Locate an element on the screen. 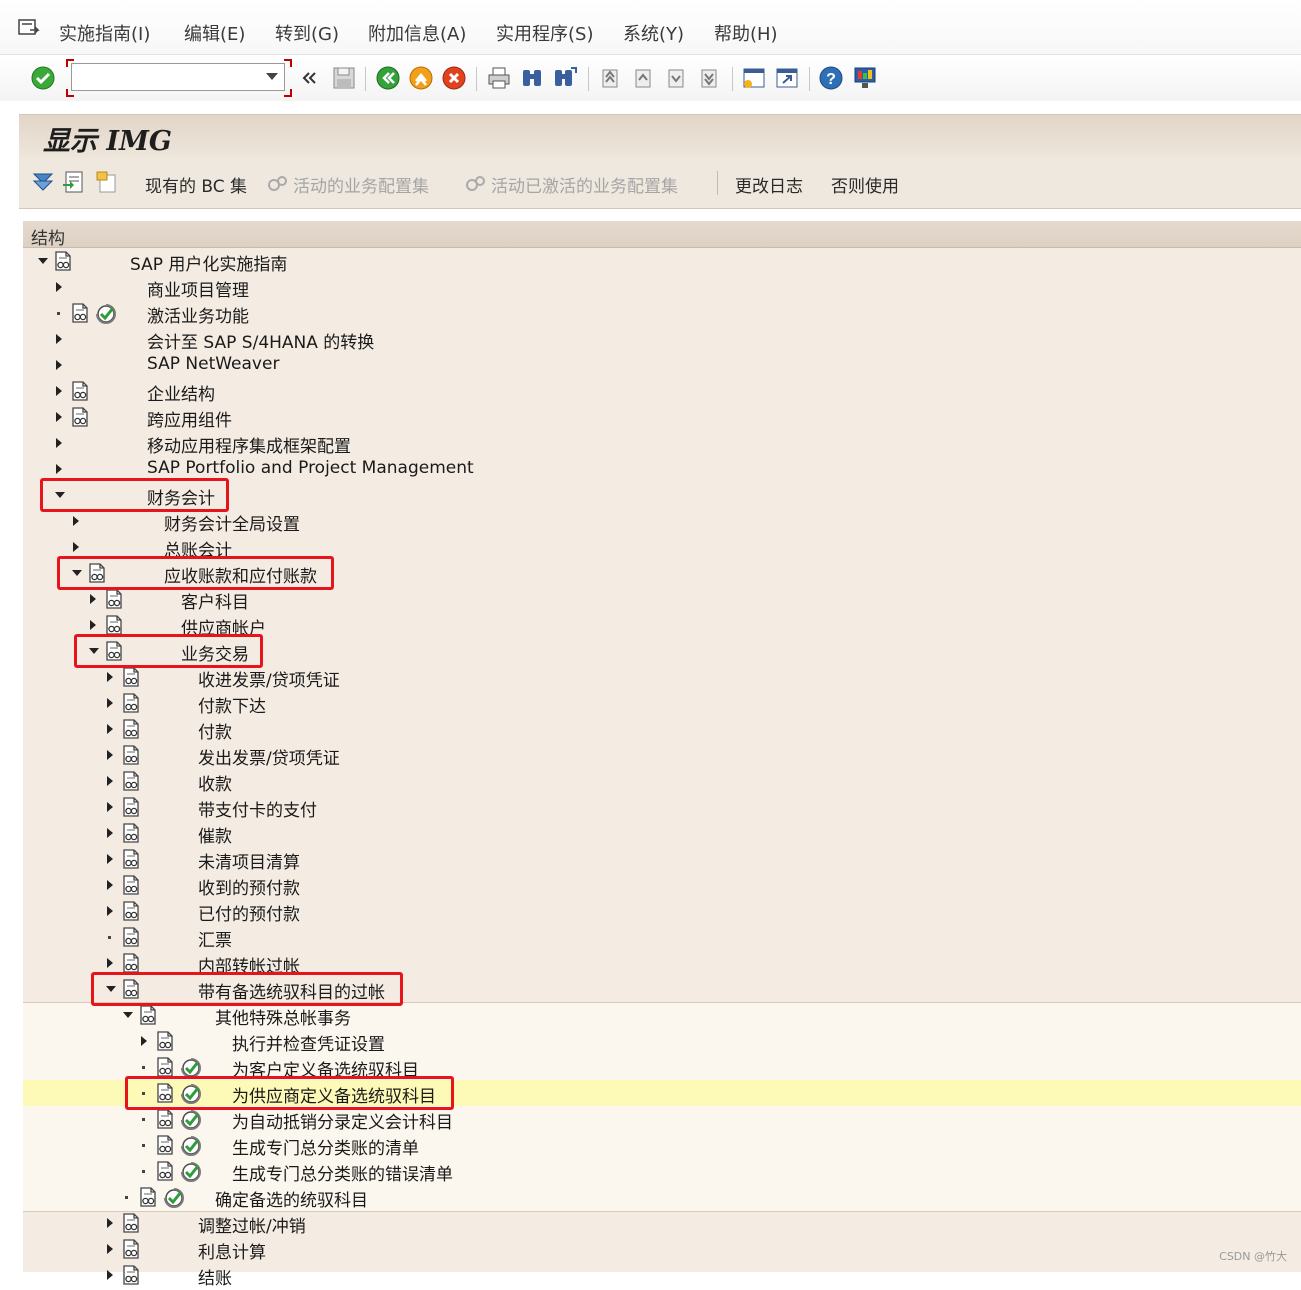 This screenshot has width=1301, height=1290. tree-node: 业务交易 is located at coordinates (662, 651).